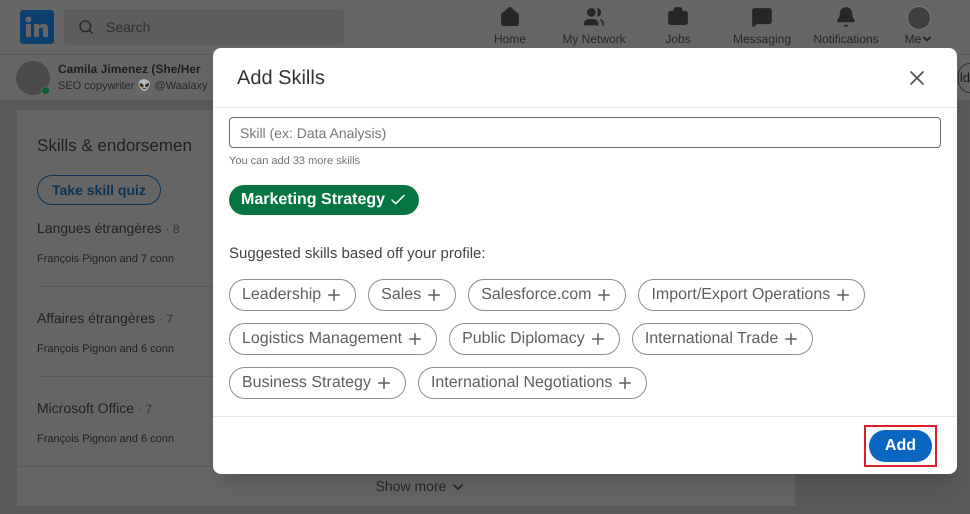 This screenshot has height=514, width=970. What do you see at coordinates (547, 295) in the screenshot?
I see `skill-chip: Salesforce.com` at bounding box center [547, 295].